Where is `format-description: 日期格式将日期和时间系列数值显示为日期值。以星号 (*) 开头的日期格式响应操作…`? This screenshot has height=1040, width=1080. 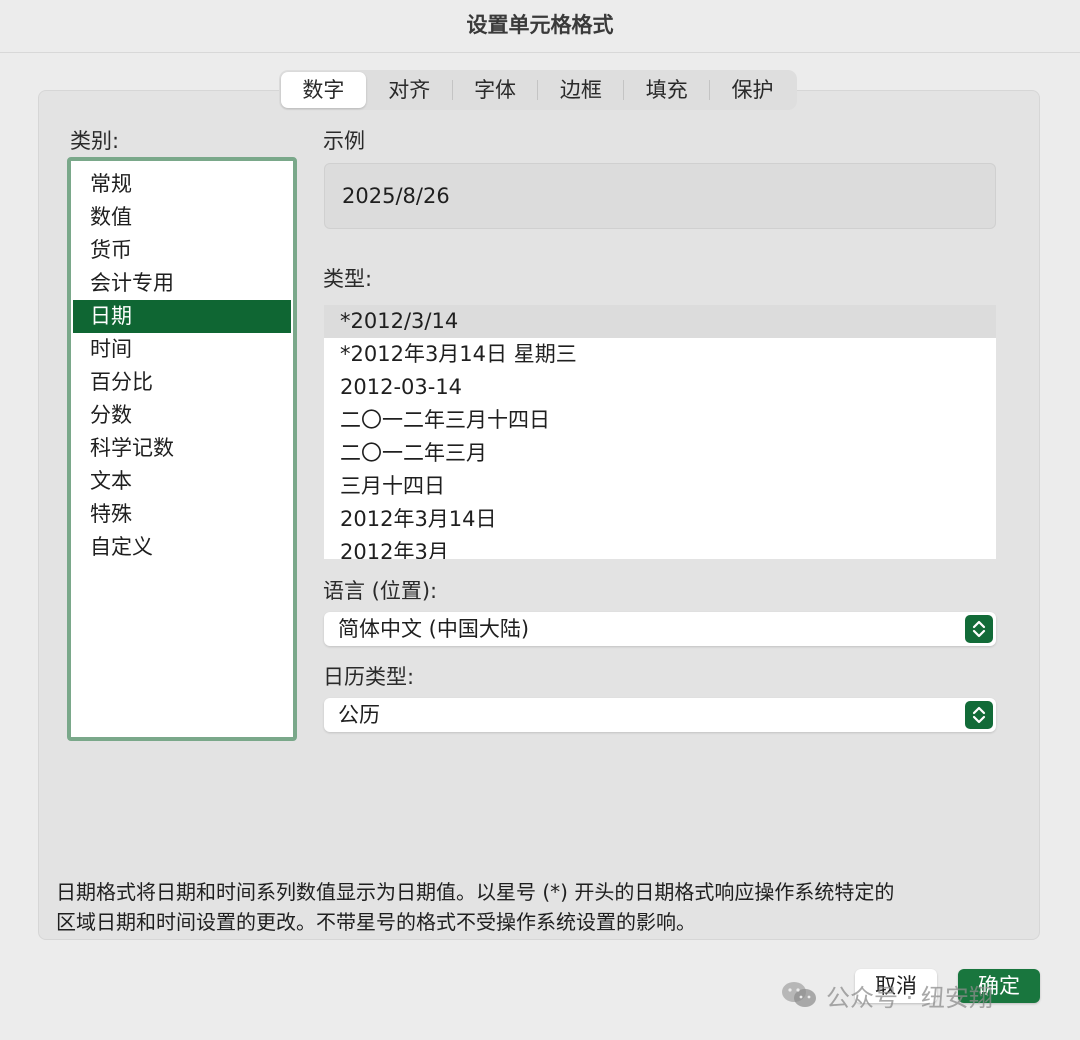
format-description: 日期格式将日期和时间系列数值显示为日期值。以星号 (*) 开头的日期格式响应操作… is located at coordinates (543, 907).